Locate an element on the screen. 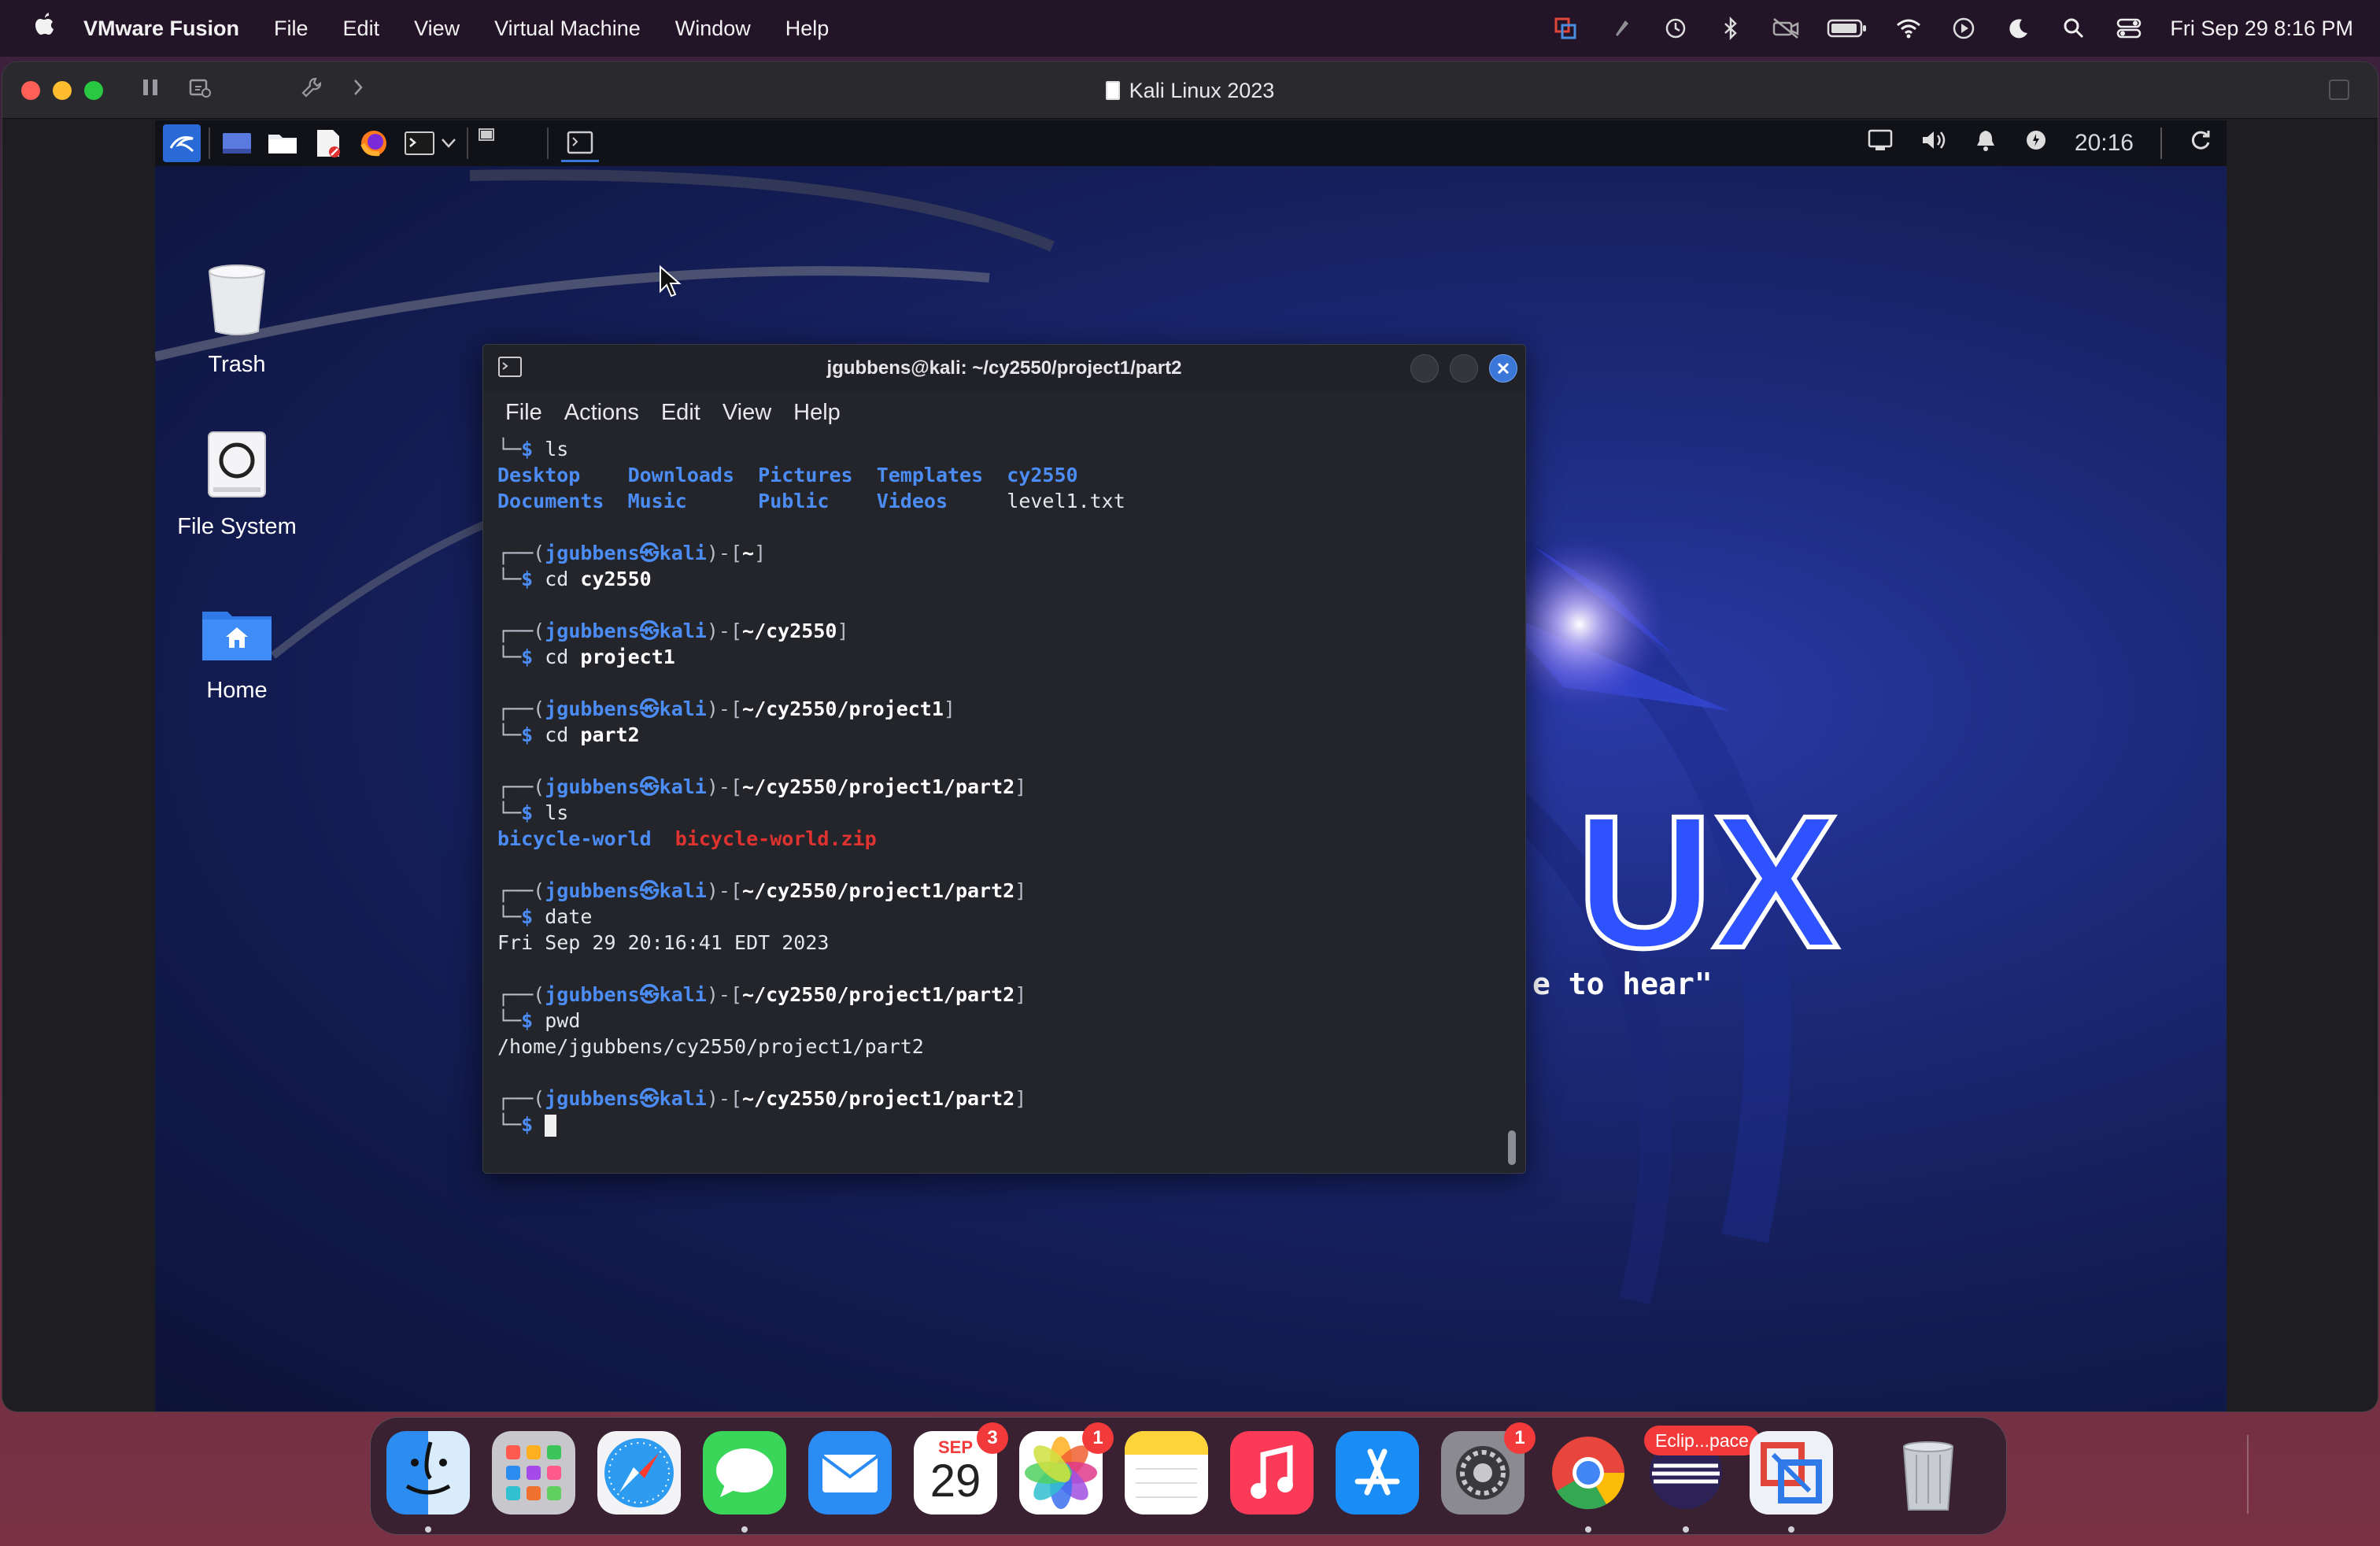  desktop-icon-home: Home is located at coordinates (243, 654).